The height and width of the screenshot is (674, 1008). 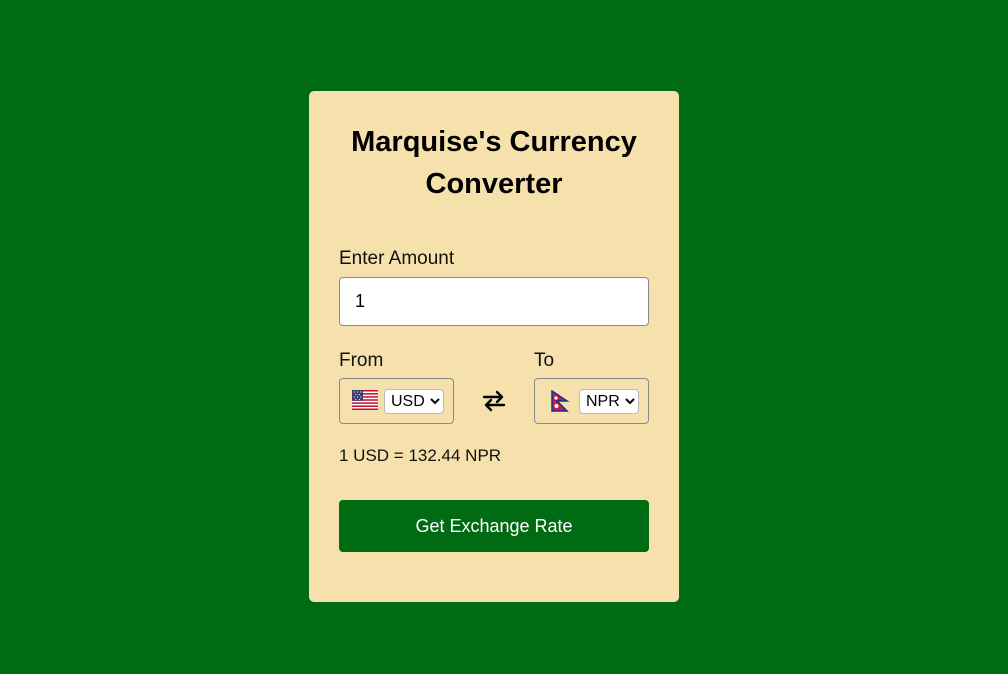 What do you see at coordinates (609, 401) in the screenshot?
I see `to-currency-select: NPR` at bounding box center [609, 401].